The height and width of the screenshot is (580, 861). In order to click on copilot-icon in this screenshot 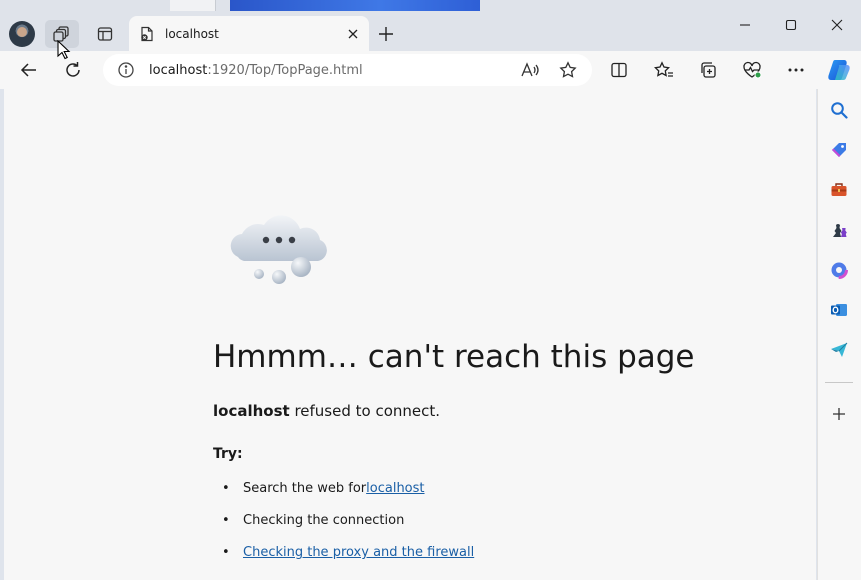, I will do `click(839, 70)`.